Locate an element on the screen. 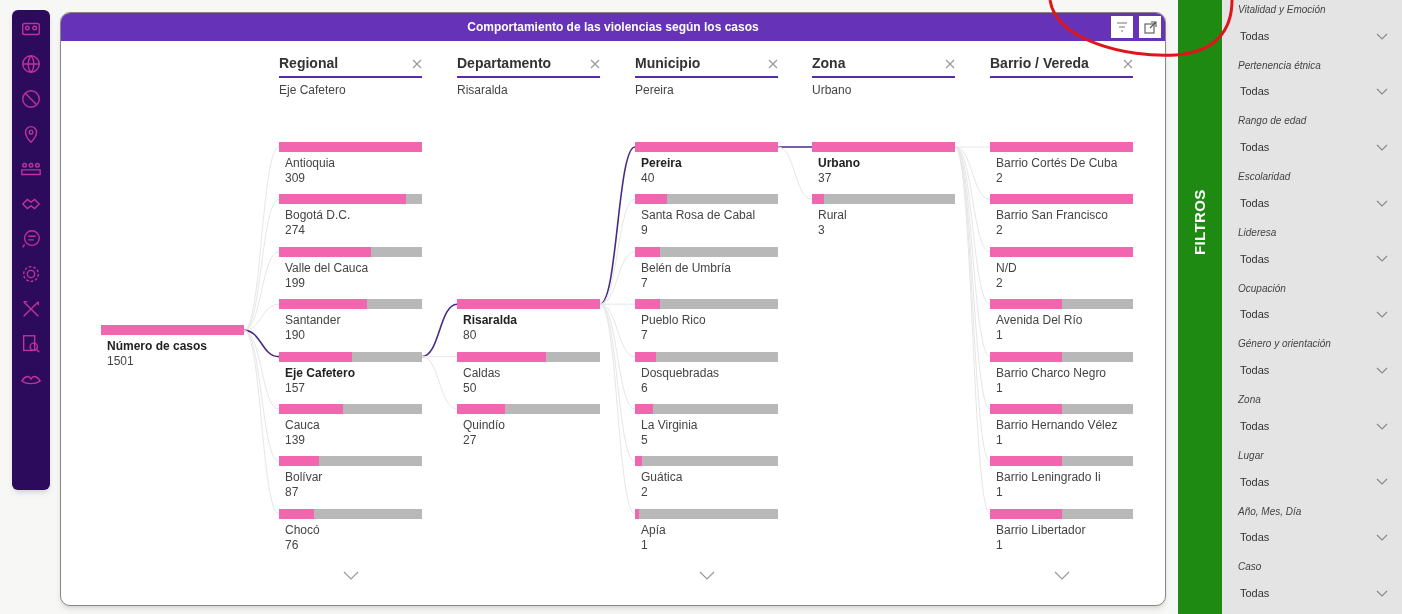 This screenshot has height=614, width=1402. tree-node: Pueblo Rico 7 is located at coordinates (706, 321).